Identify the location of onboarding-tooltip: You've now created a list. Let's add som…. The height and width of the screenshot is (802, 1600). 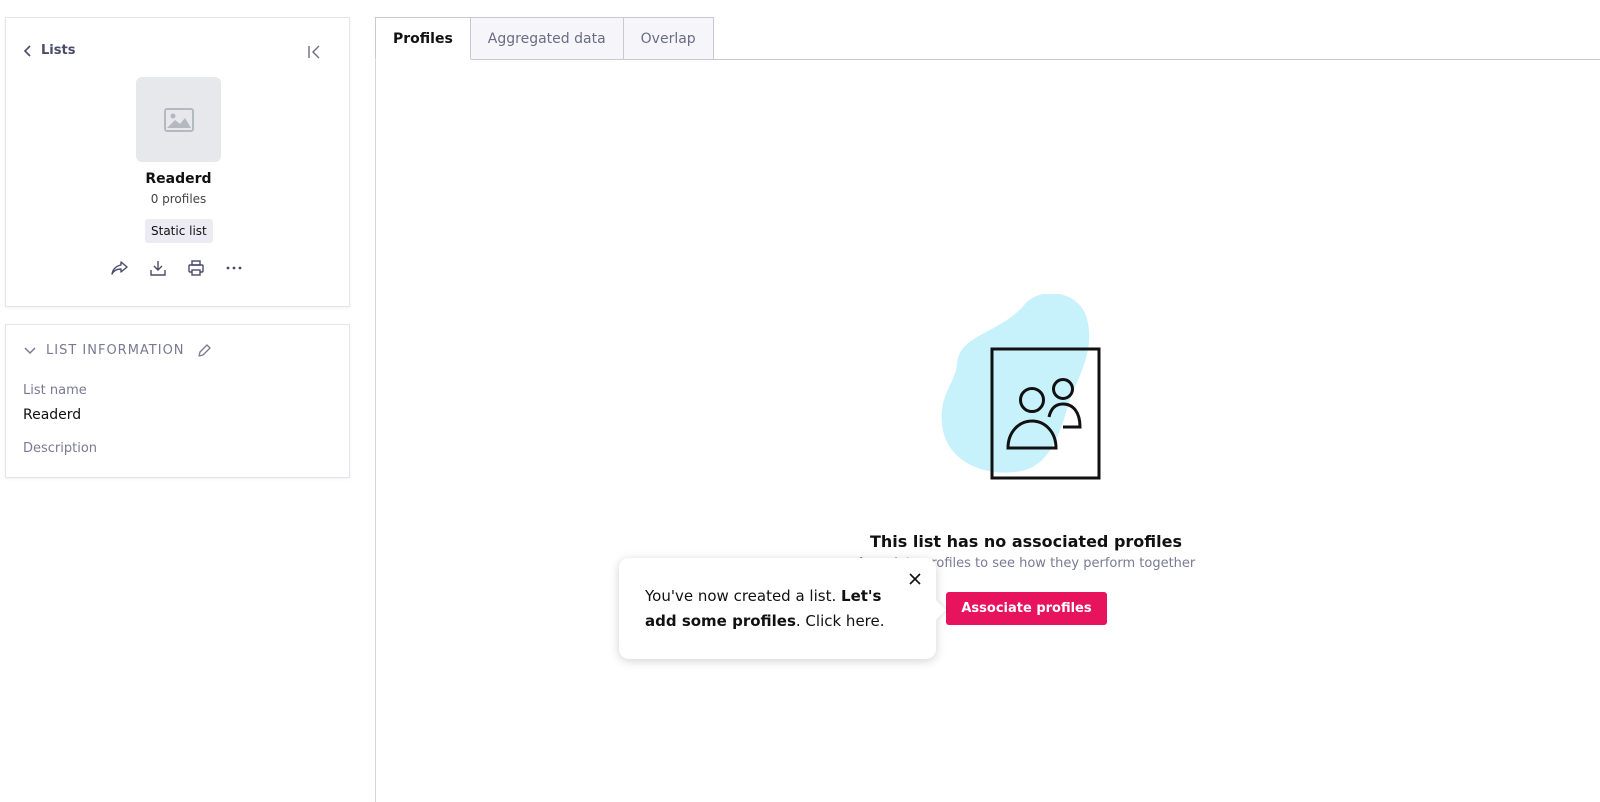
(777, 608).